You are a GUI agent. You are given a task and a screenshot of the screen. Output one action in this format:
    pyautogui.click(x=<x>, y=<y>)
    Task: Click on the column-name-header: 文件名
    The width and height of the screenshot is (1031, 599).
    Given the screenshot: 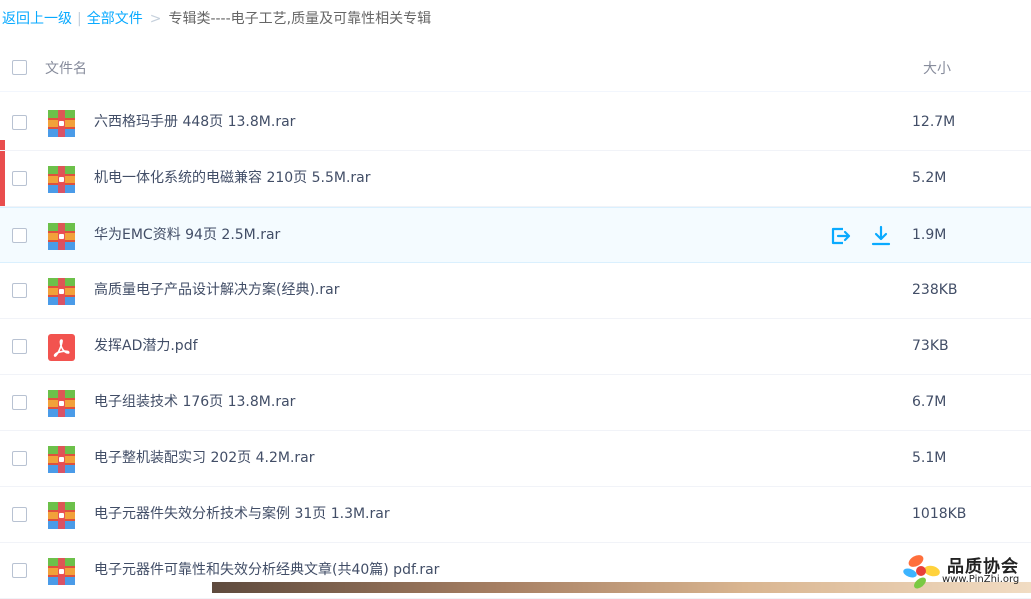 What is the action you would take?
    pyautogui.click(x=66, y=68)
    